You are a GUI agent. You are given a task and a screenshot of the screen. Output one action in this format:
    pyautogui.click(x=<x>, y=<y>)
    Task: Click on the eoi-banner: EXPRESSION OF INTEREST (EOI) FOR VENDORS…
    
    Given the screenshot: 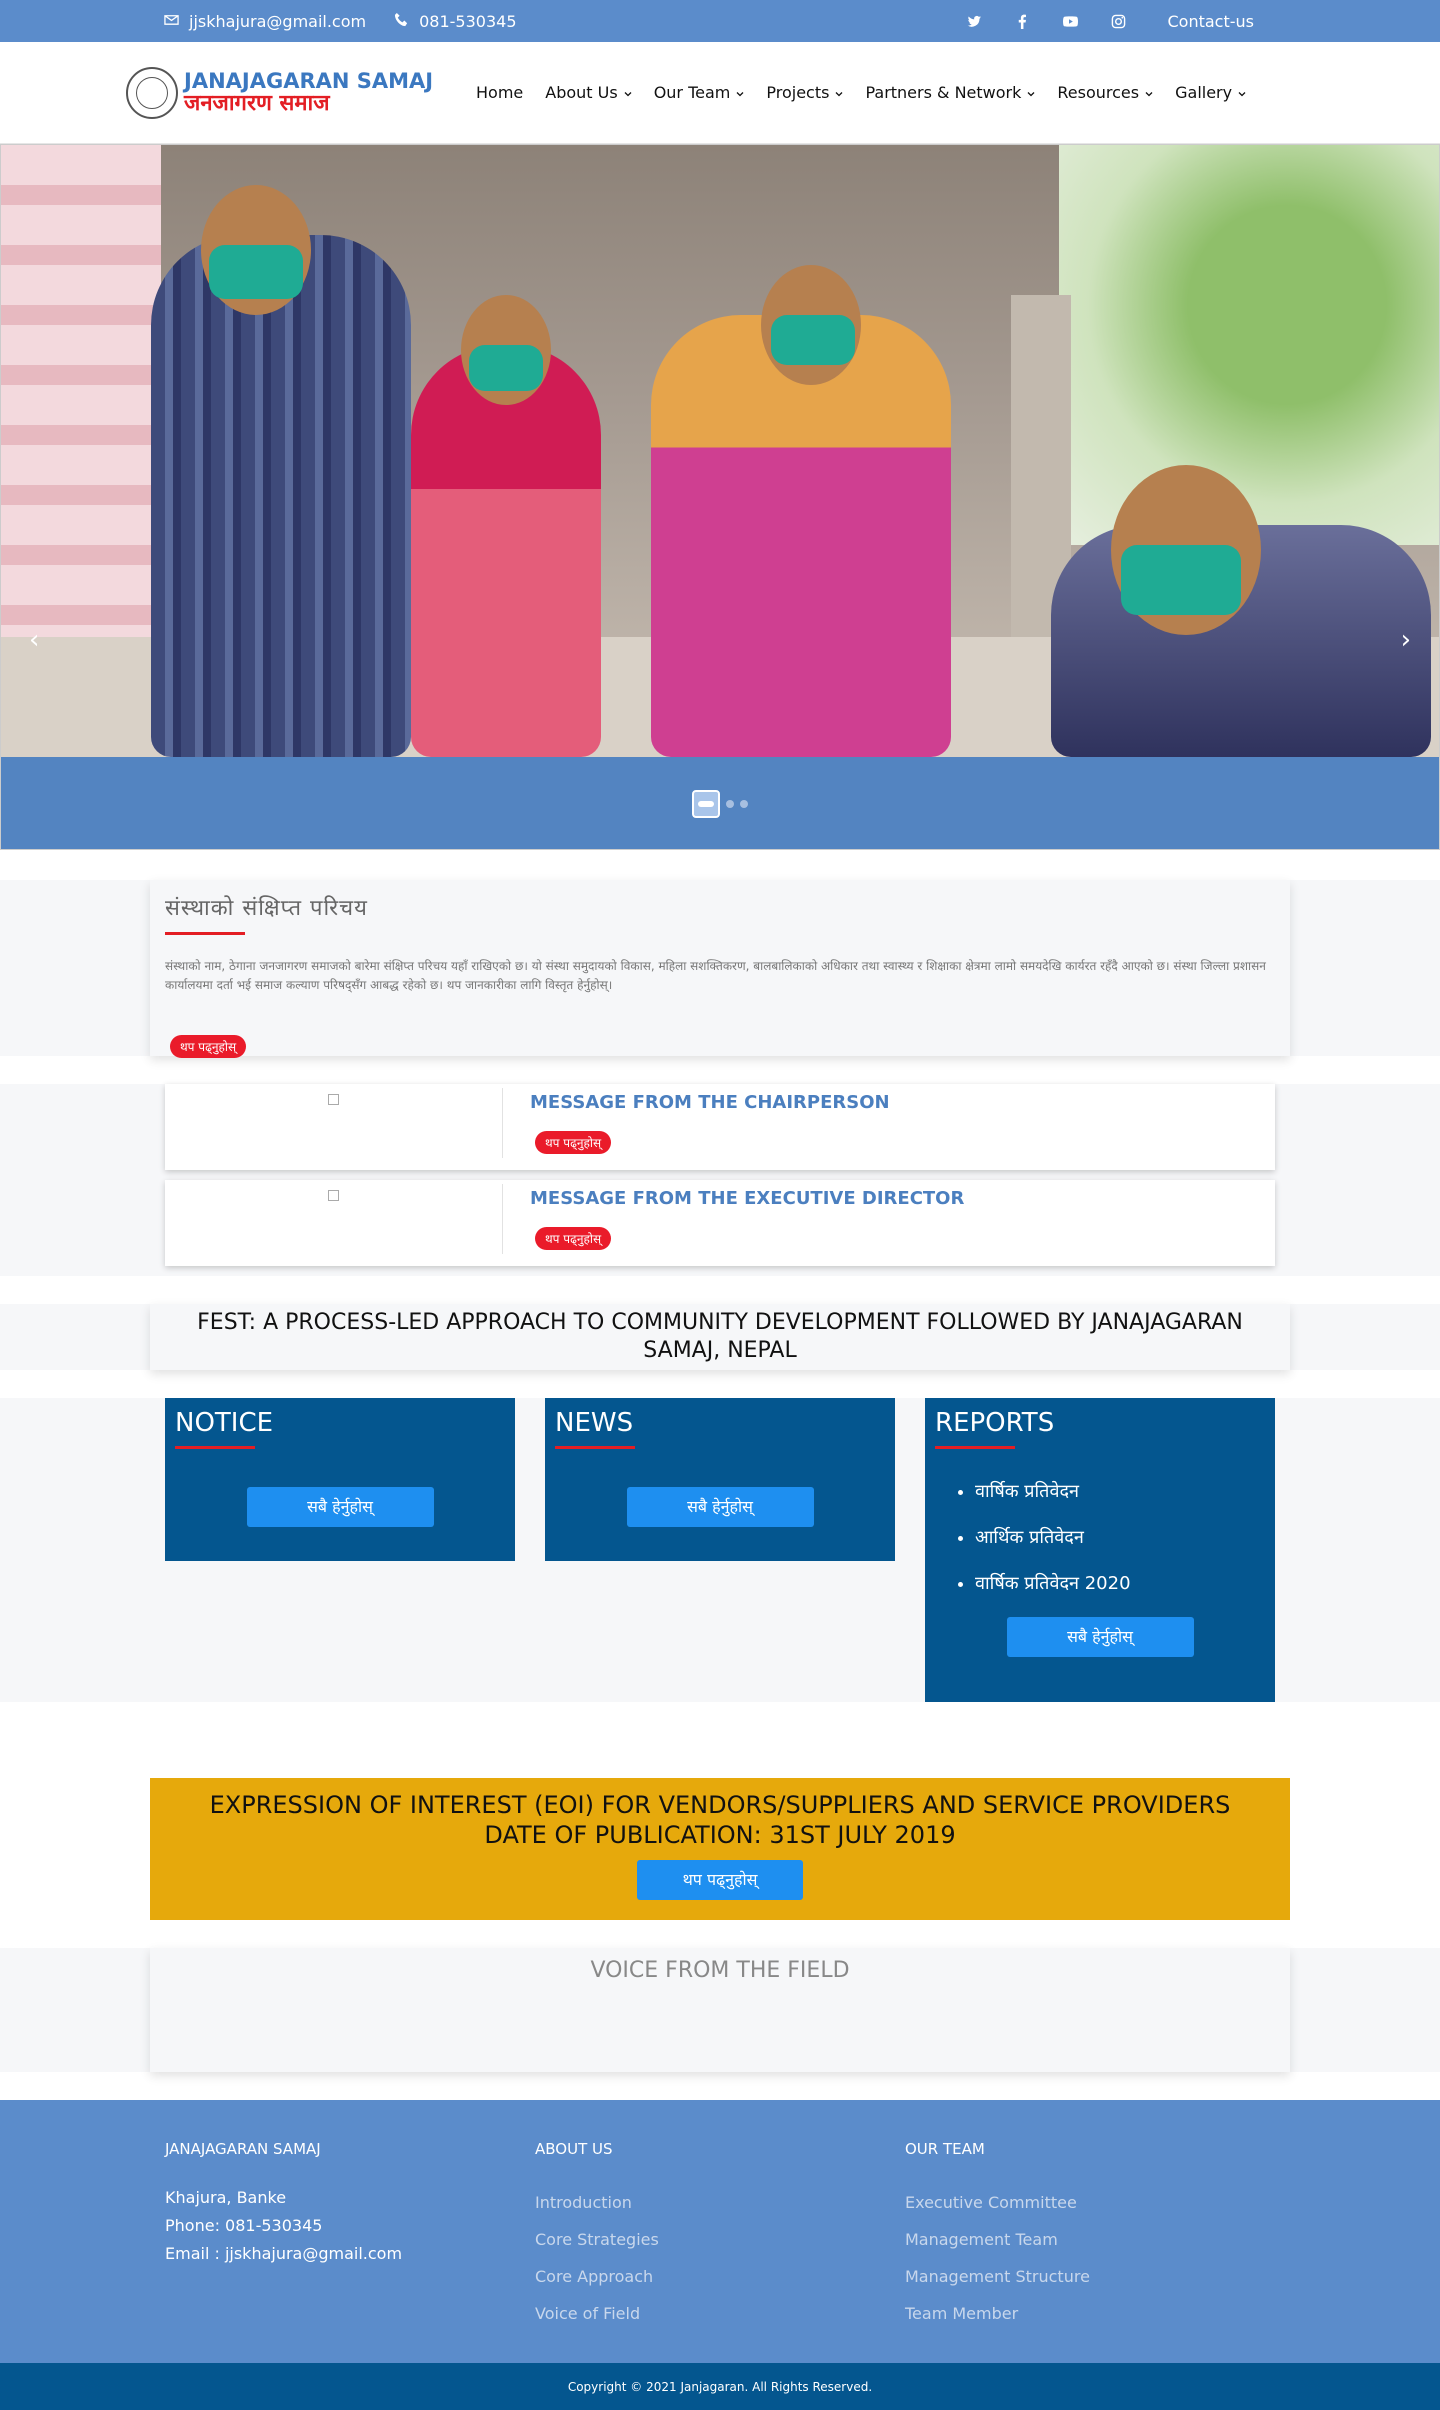 What is the action you would take?
    pyautogui.click(x=720, y=1849)
    